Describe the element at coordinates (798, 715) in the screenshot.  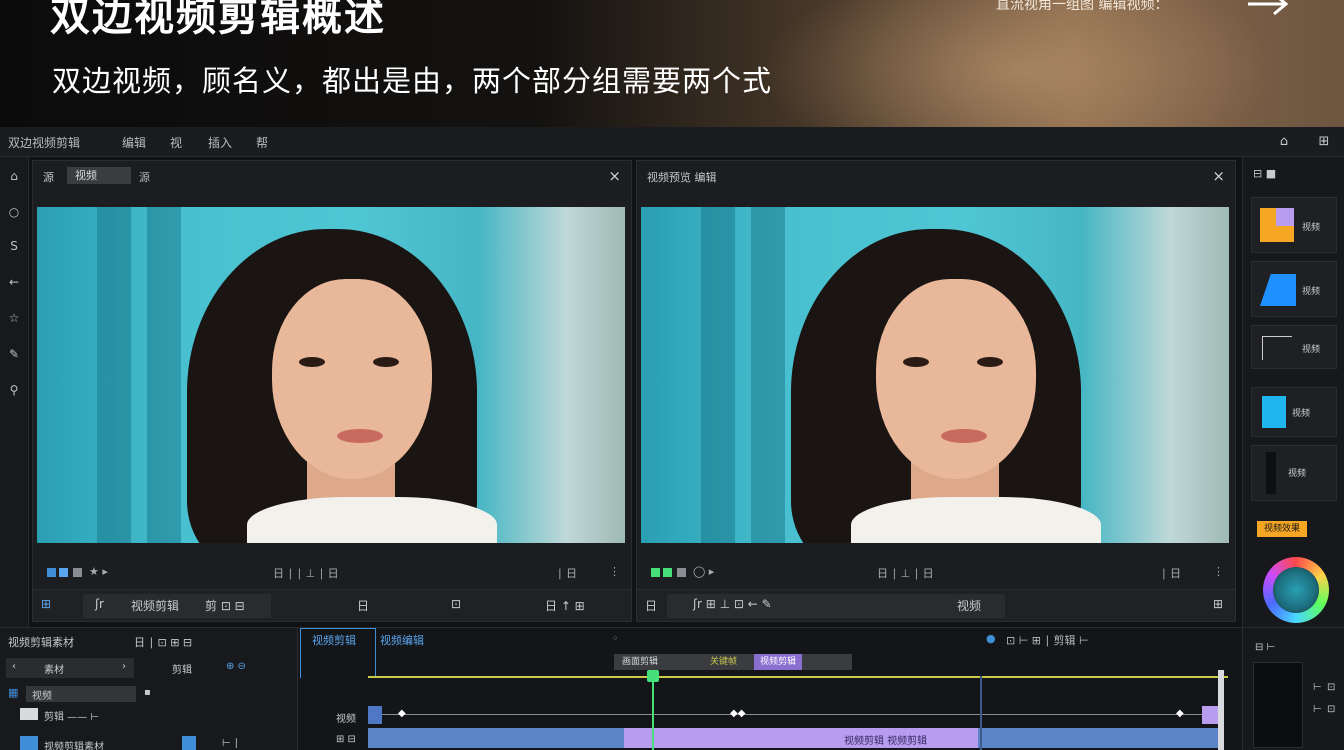
I see `keyframe-track: ◆ ◆◆ ◆` at that location.